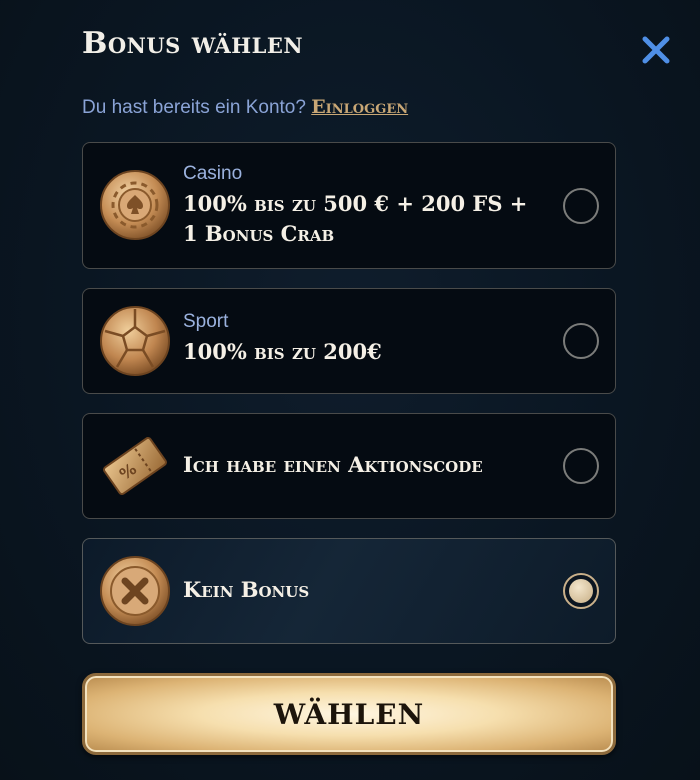 This screenshot has width=700, height=780. What do you see at coordinates (135, 593) in the screenshot?
I see `no-bonus-icon` at bounding box center [135, 593].